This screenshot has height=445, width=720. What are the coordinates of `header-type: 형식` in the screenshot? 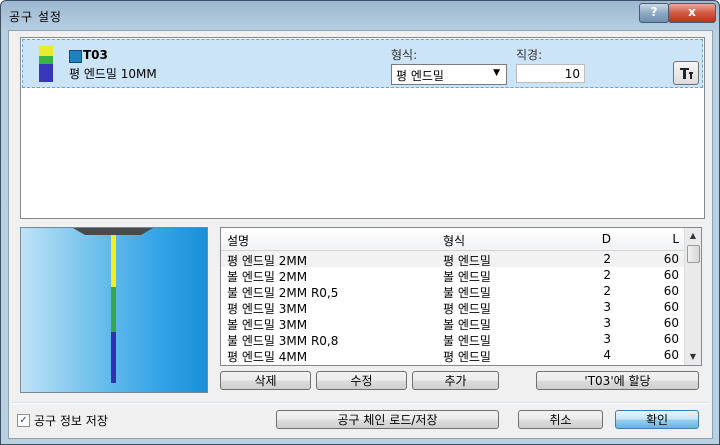 It's located at (454, 240).